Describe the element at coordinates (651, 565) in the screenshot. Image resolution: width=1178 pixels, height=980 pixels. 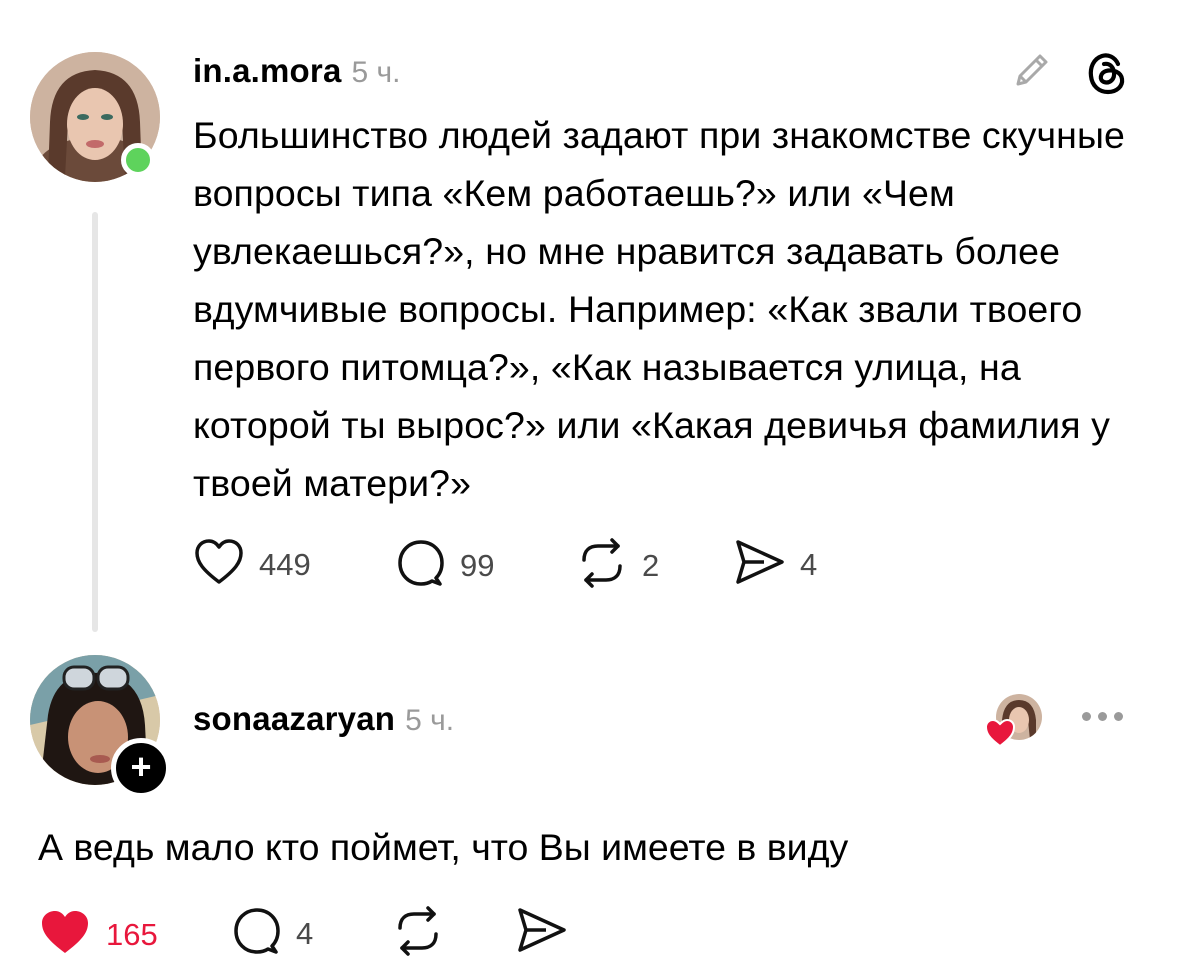
I see `post-repost-count: 2` at that location.